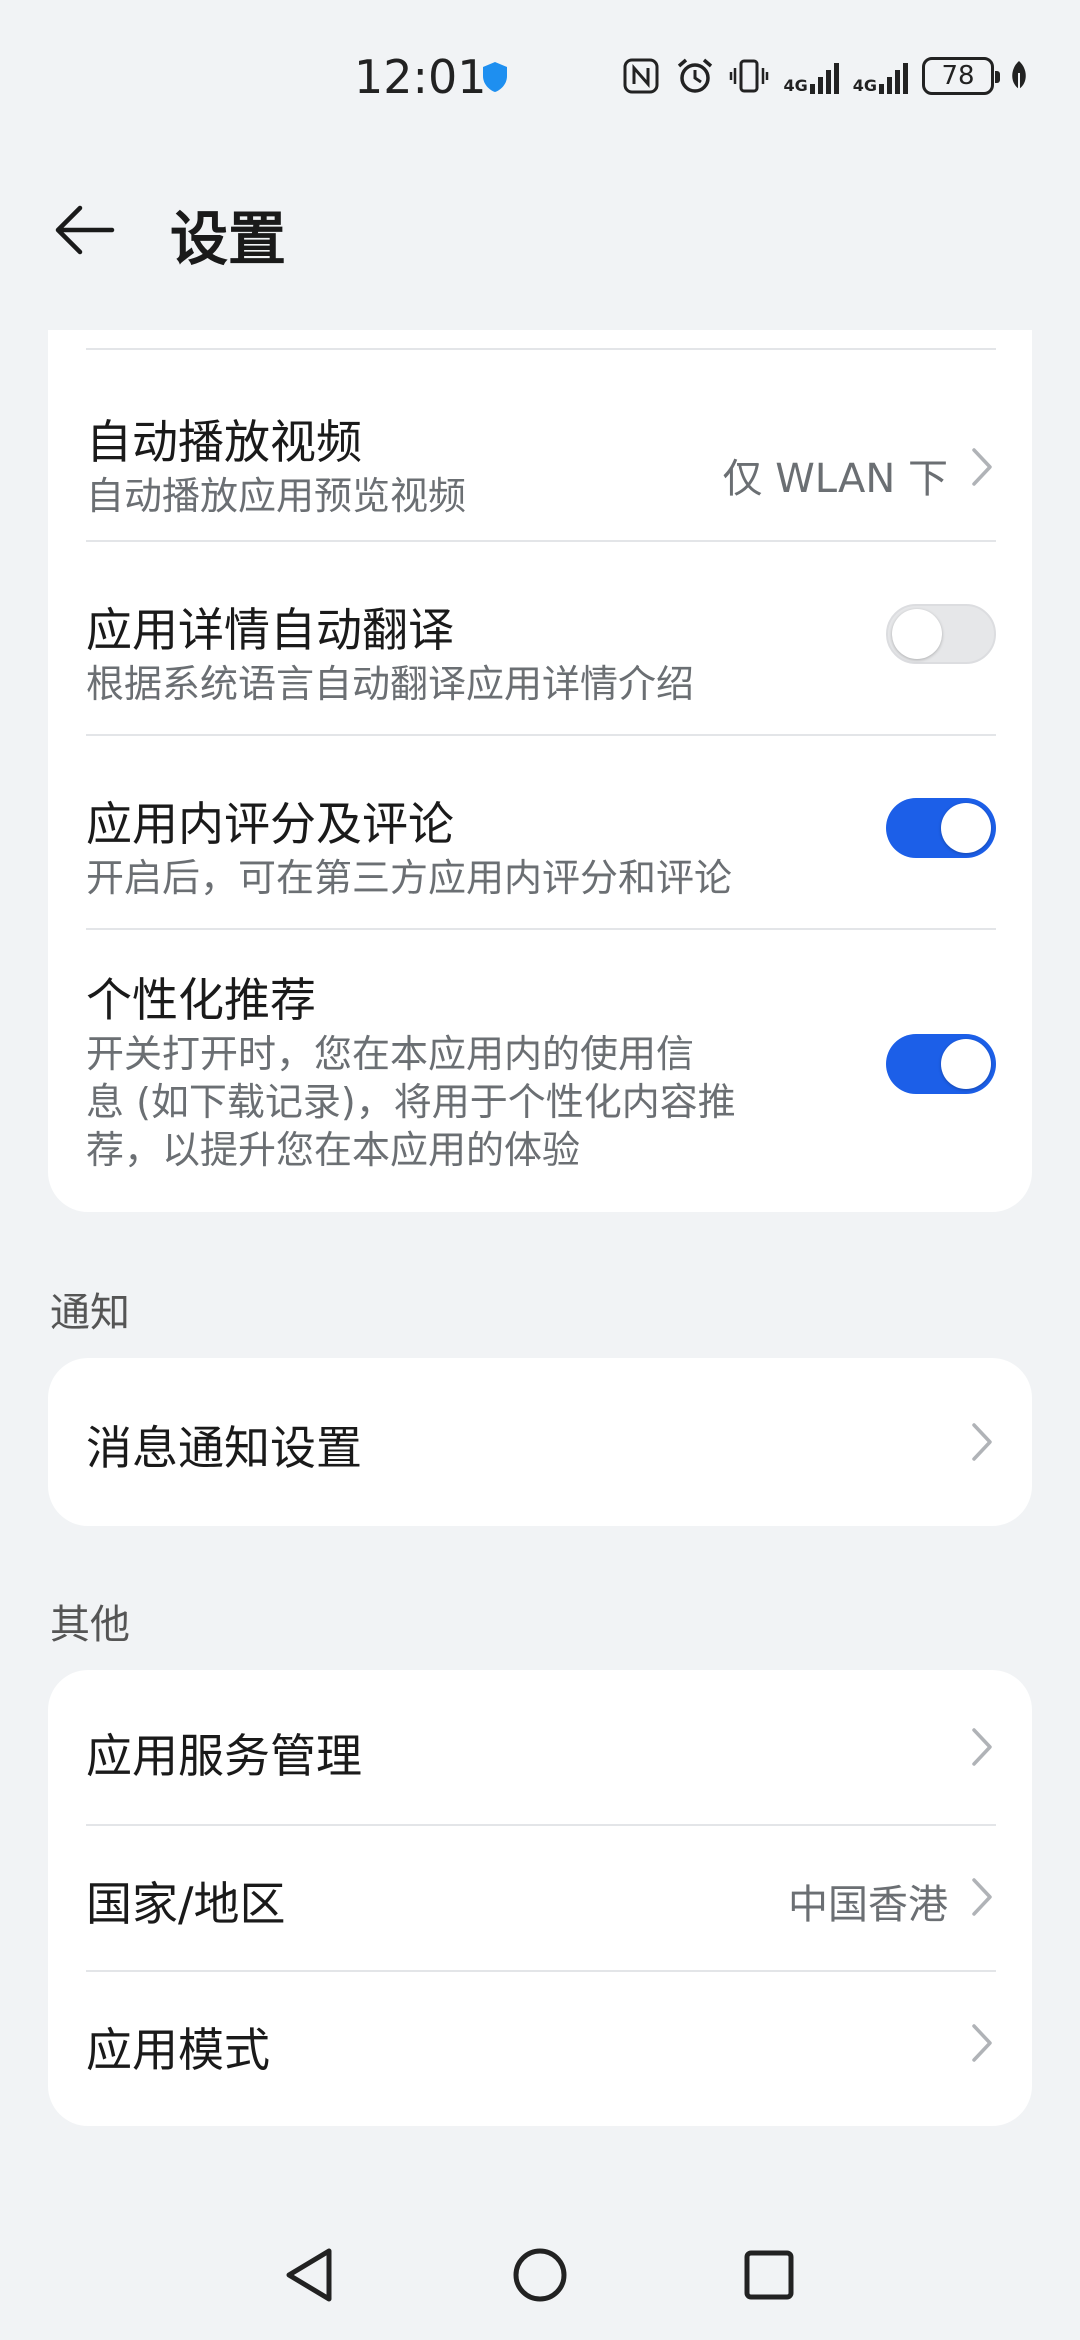 The width and height of the screenshot is (1080, 2340). I want to click on row-subtitle: 自动播放应用预览视频, so click(276, 496).